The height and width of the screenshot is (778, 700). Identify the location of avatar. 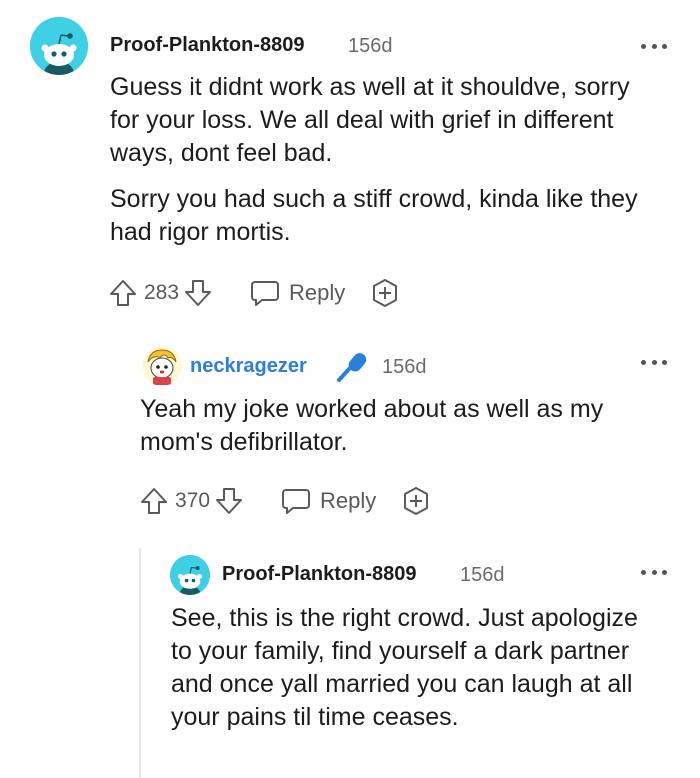
(190, 575).